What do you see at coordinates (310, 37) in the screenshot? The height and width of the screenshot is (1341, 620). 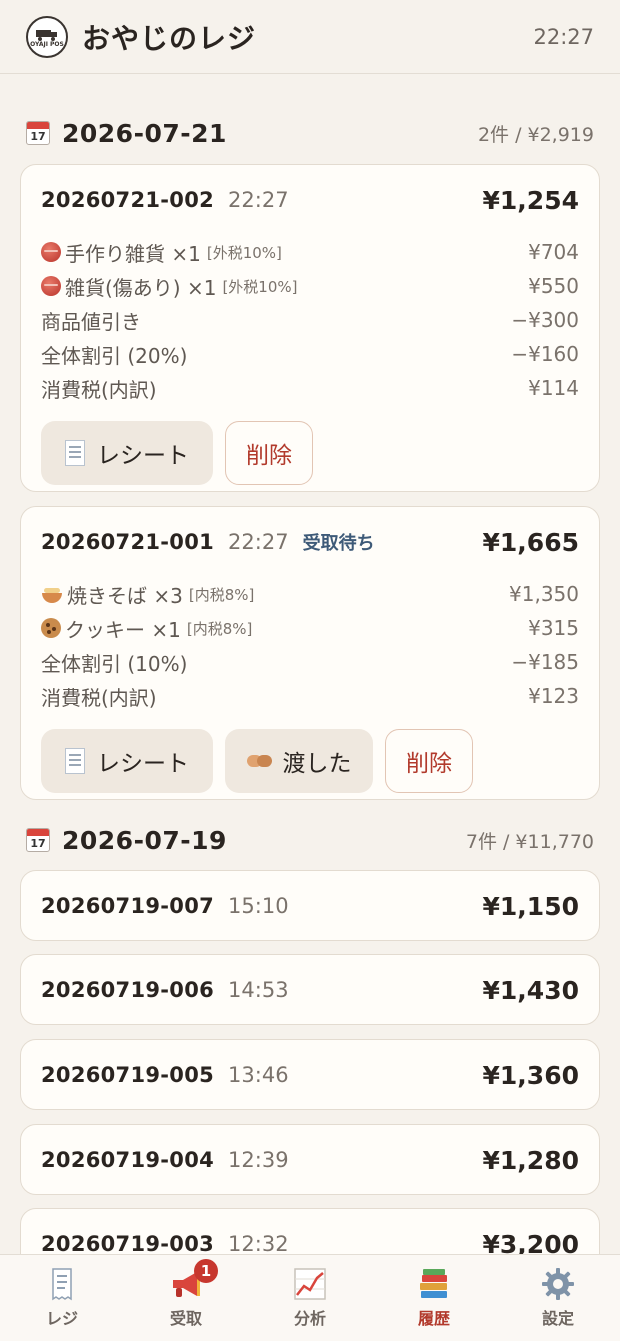 I see `app-header: OYAJI POS おやじのレジ 22:27` at bounding box center [310, 37].